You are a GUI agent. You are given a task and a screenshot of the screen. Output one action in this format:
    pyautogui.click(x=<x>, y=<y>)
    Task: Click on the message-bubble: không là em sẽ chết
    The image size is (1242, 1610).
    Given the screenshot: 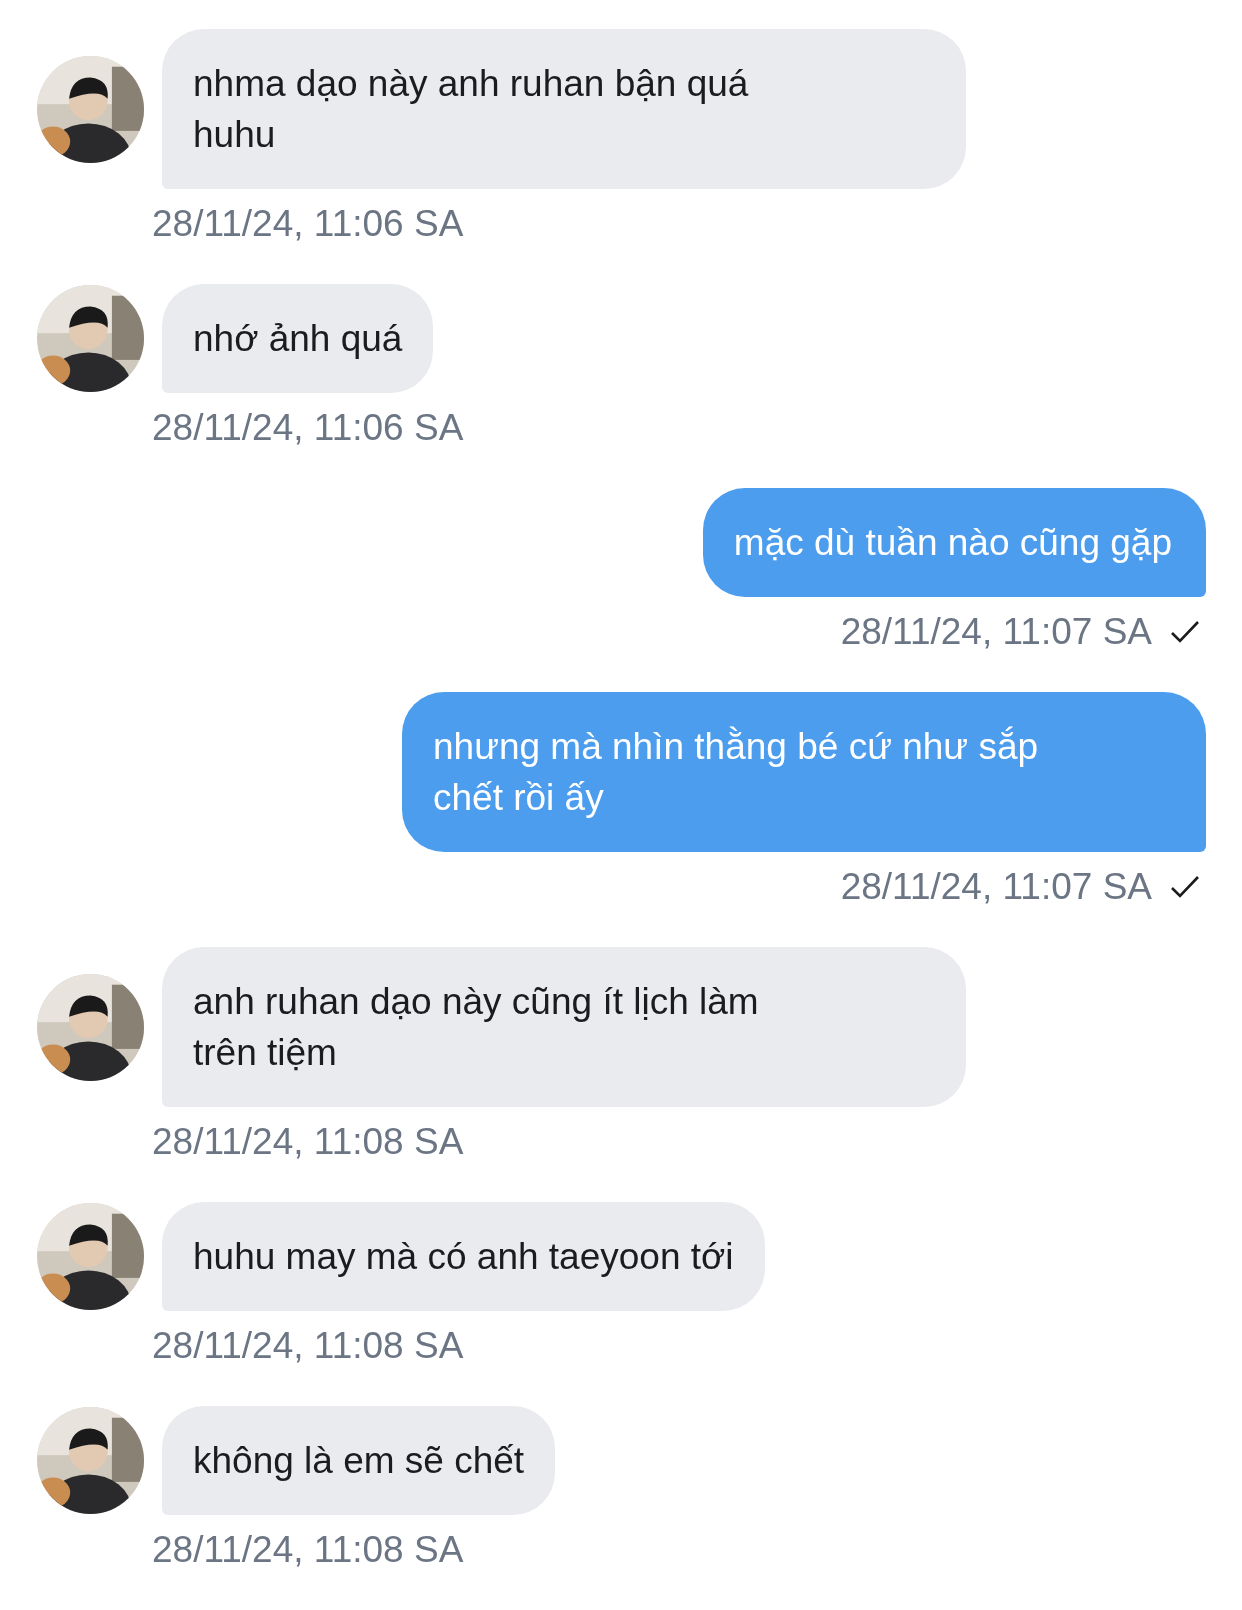 What is the action you would take?
    pyautogui.click(x=359, y=1460)
    